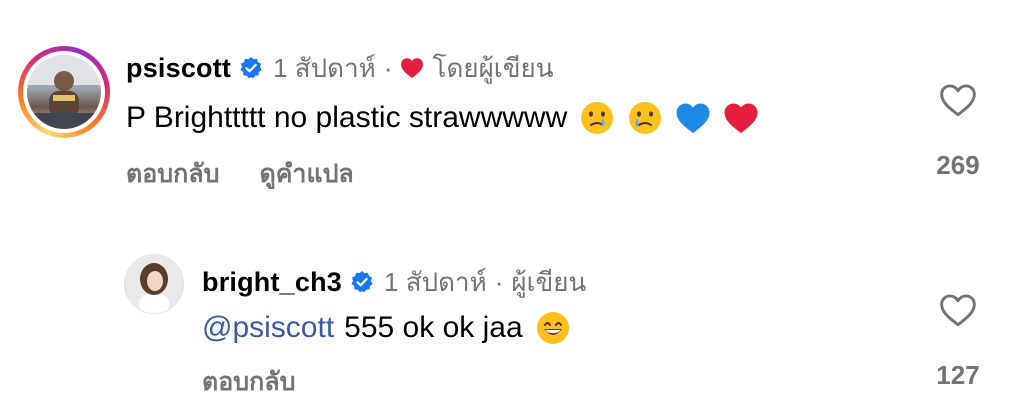 The image size is (1024, 415). What do you see at coordinates (958, 375) in the screenshot?
I see `like-count: 127` at bounding box center [958, 375].